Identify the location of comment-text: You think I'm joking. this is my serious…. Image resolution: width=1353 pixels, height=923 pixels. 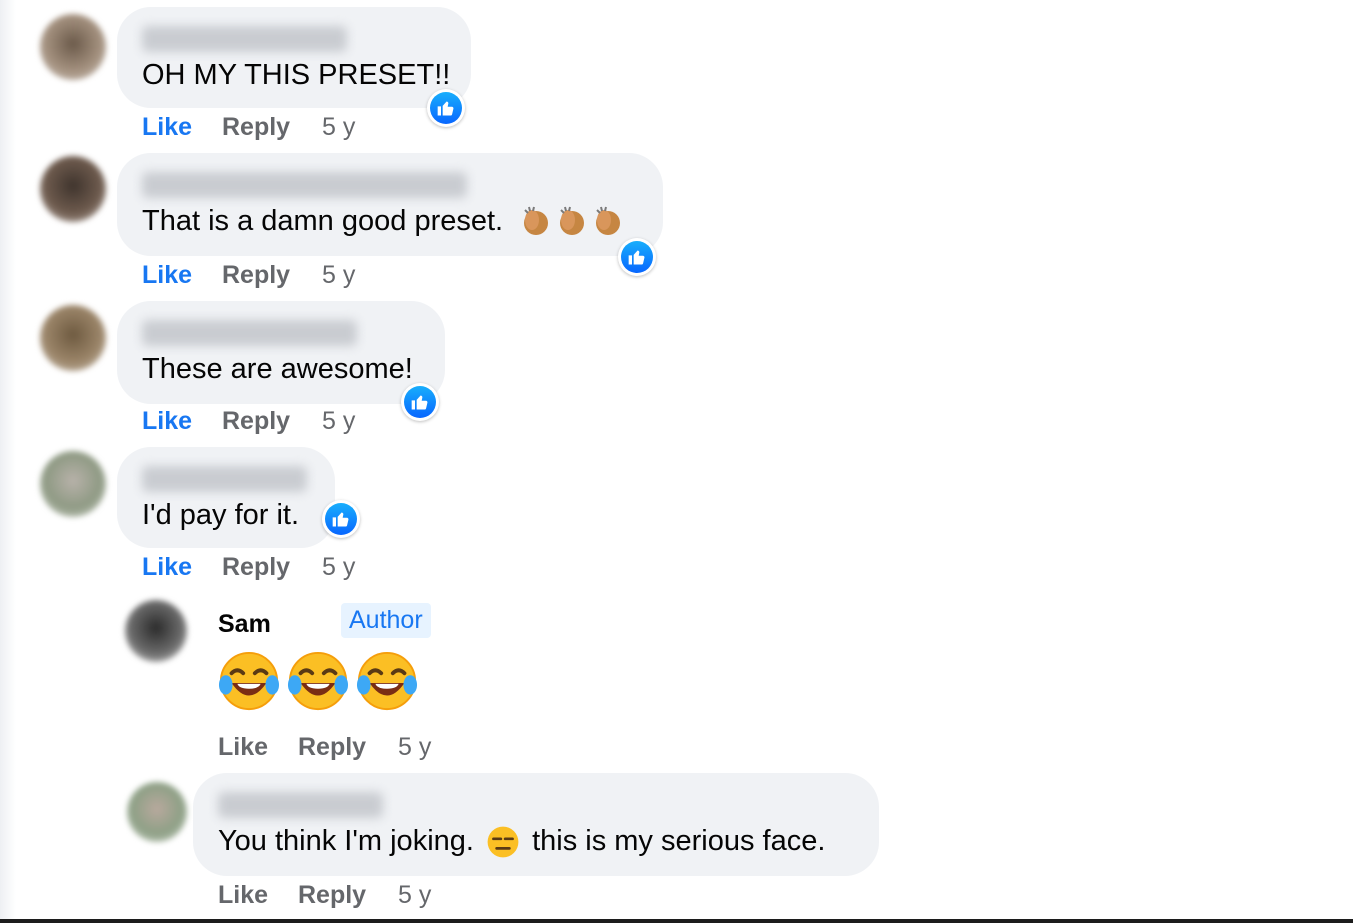
(521, 841).